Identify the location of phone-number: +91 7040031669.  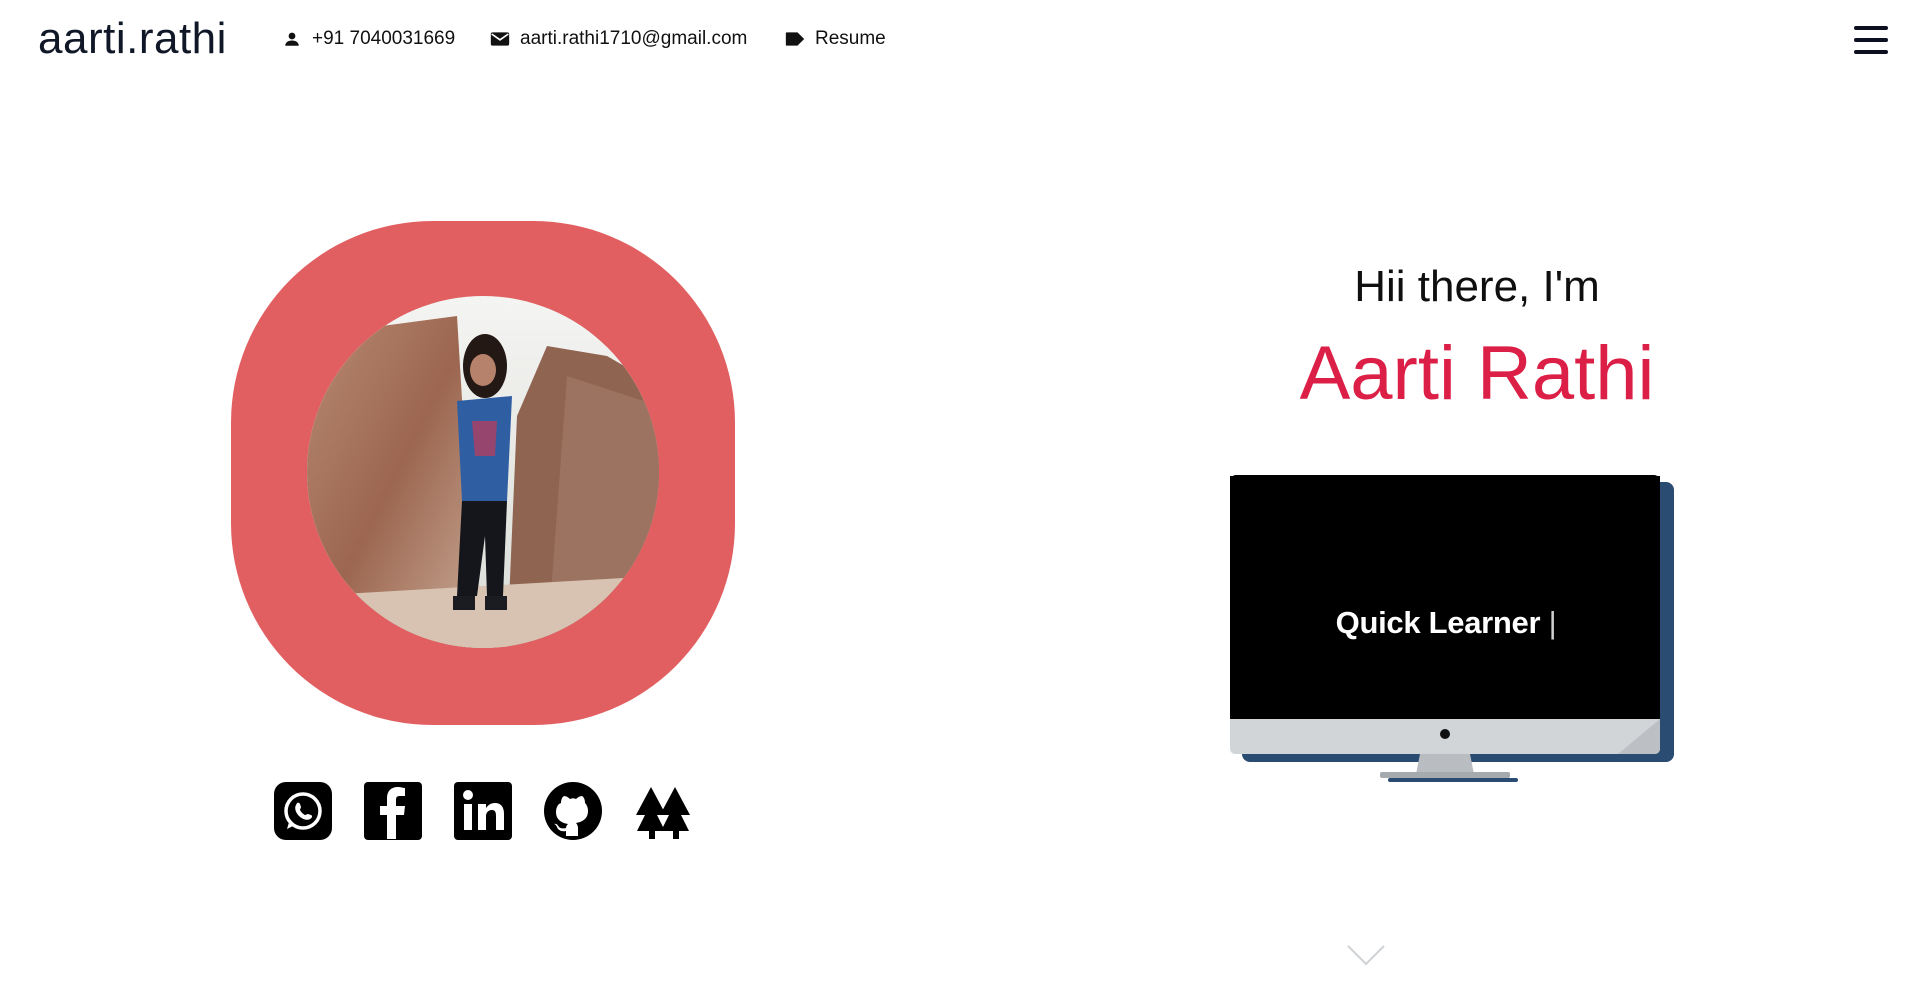
(384, 38).